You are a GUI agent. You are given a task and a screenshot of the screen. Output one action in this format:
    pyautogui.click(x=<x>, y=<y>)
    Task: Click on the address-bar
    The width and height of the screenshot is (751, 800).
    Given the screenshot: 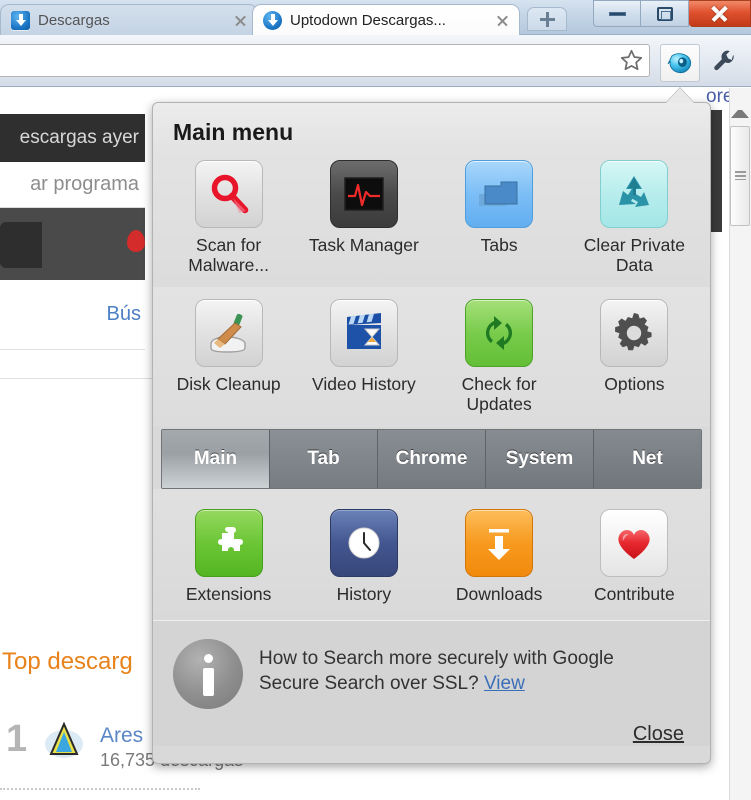 What is the action you would take?
    pyautogui.click(x=325, y=60)
    